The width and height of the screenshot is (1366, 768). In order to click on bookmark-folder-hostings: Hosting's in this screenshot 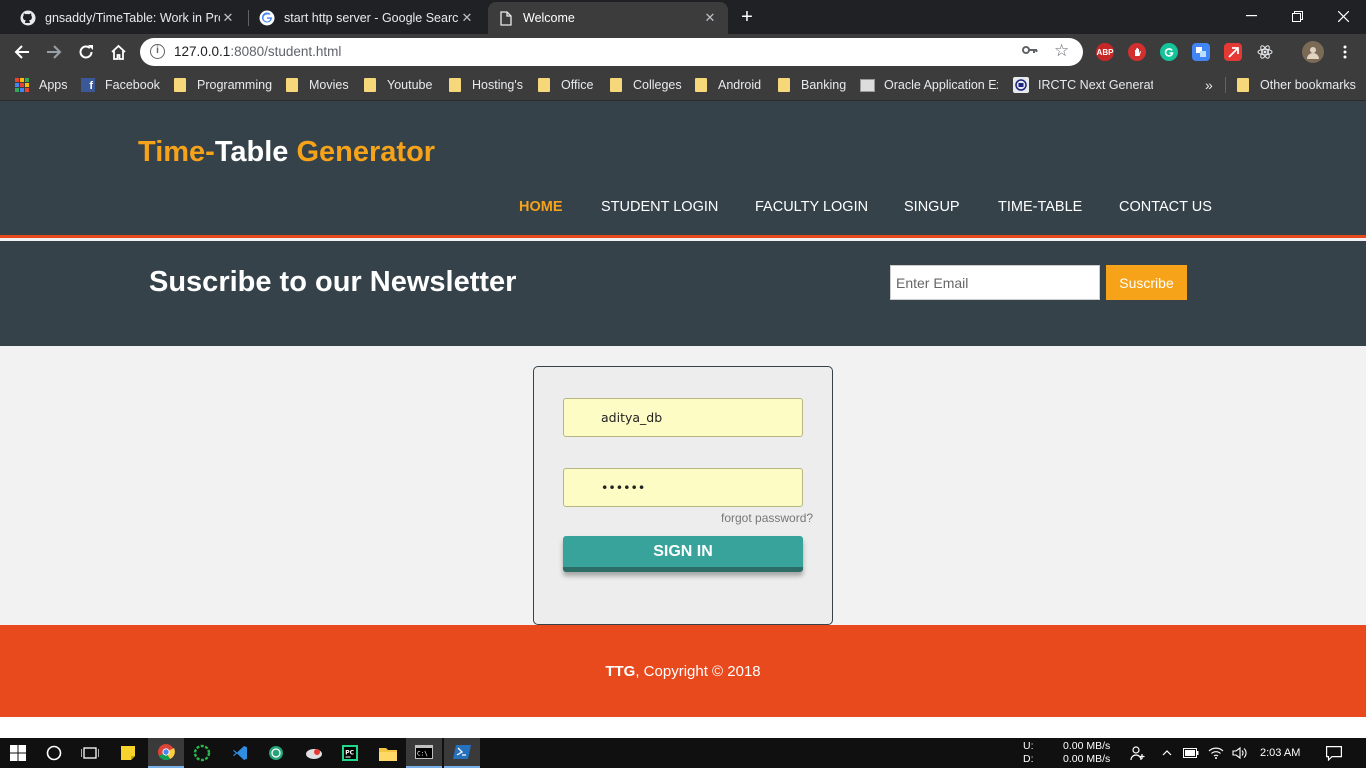, I will do `click(486, 85)`.